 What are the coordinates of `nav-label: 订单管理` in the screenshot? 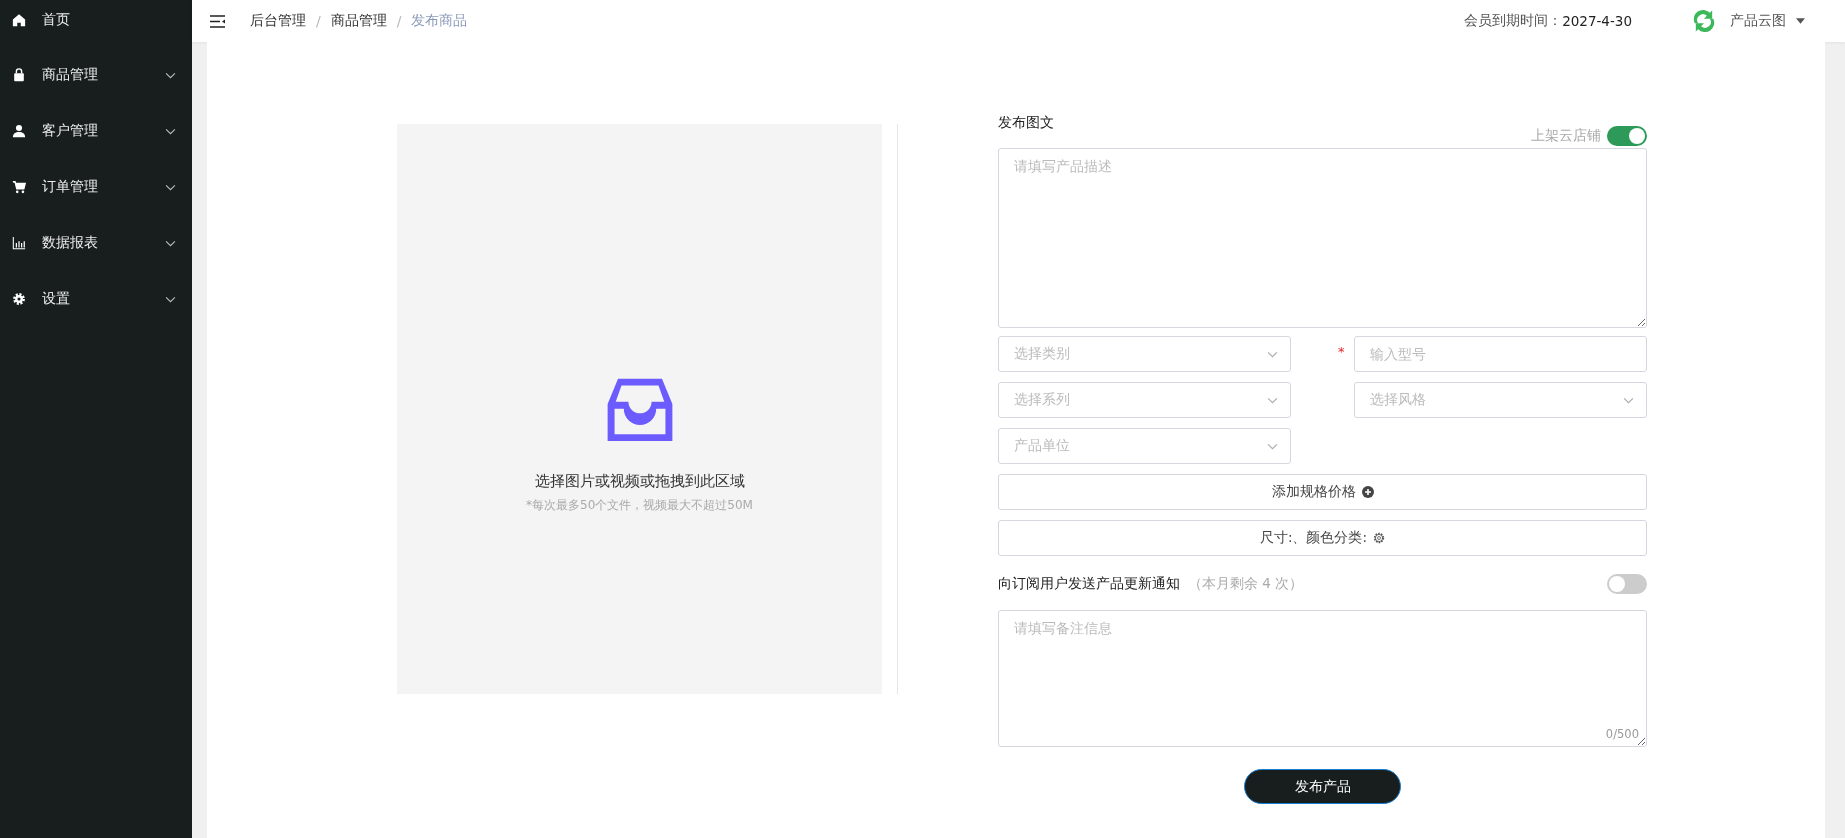 It's located at (70, 187).